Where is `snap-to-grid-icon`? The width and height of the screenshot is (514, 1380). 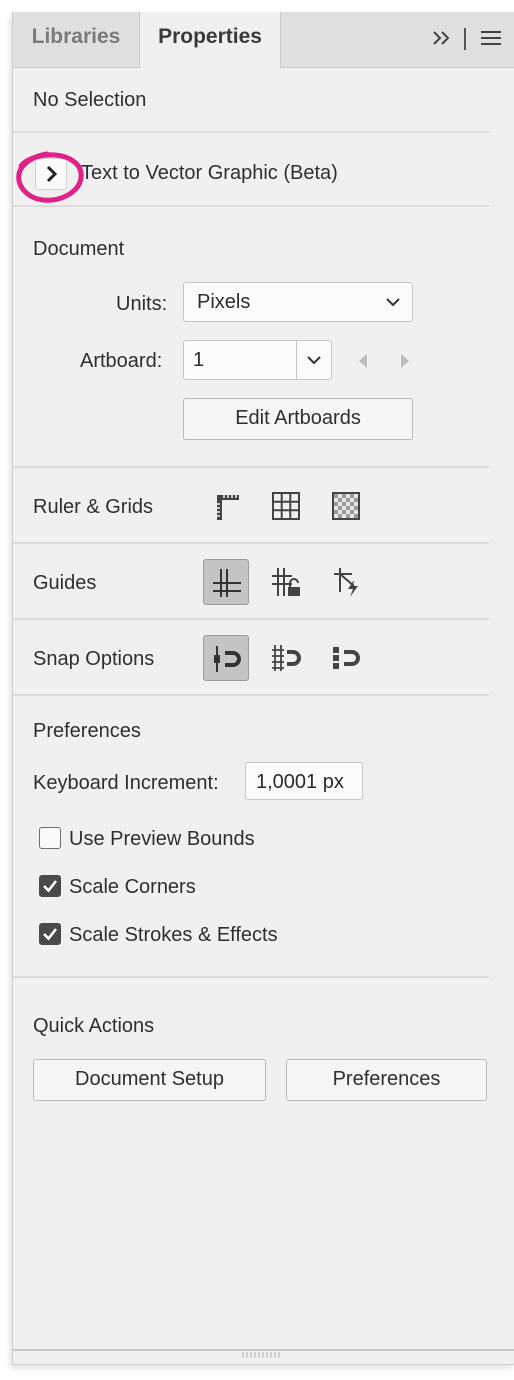 snap-to-grid-icon is located at coordinates (286, 658).